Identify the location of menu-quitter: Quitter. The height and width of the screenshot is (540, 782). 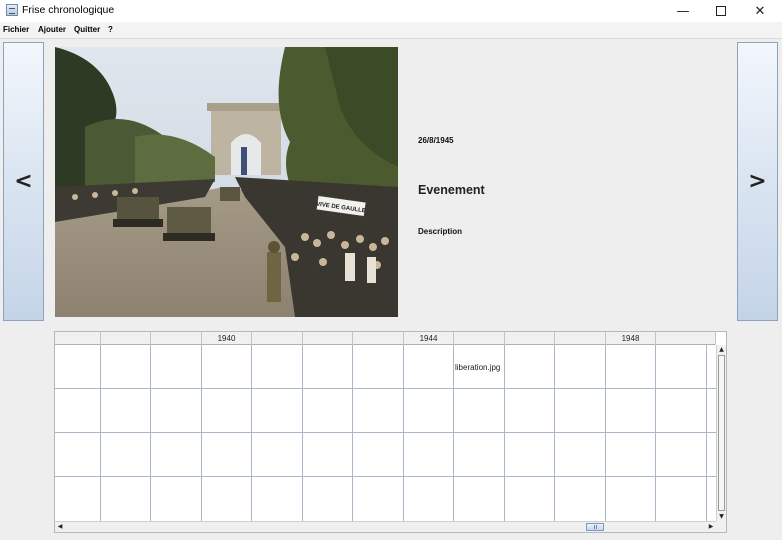
(87, 29).